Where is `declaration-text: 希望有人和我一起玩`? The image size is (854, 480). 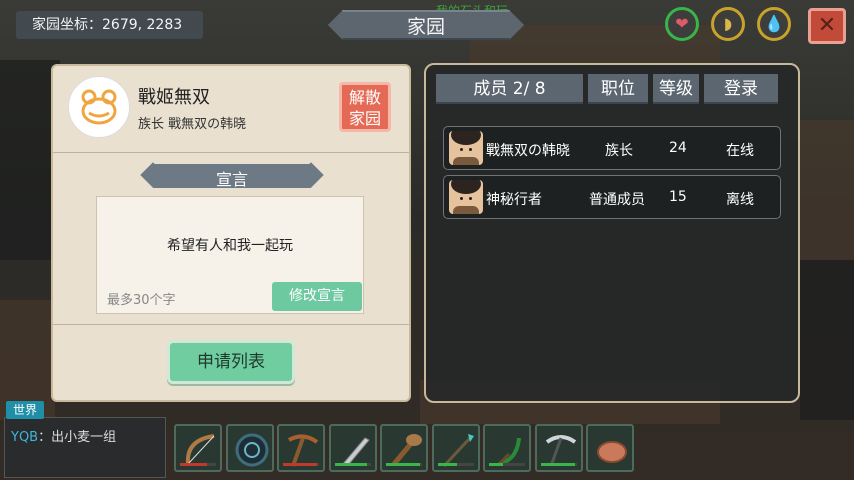
declaration-text: 希望有人和我一起玩 is located at coordinates (230, 246).